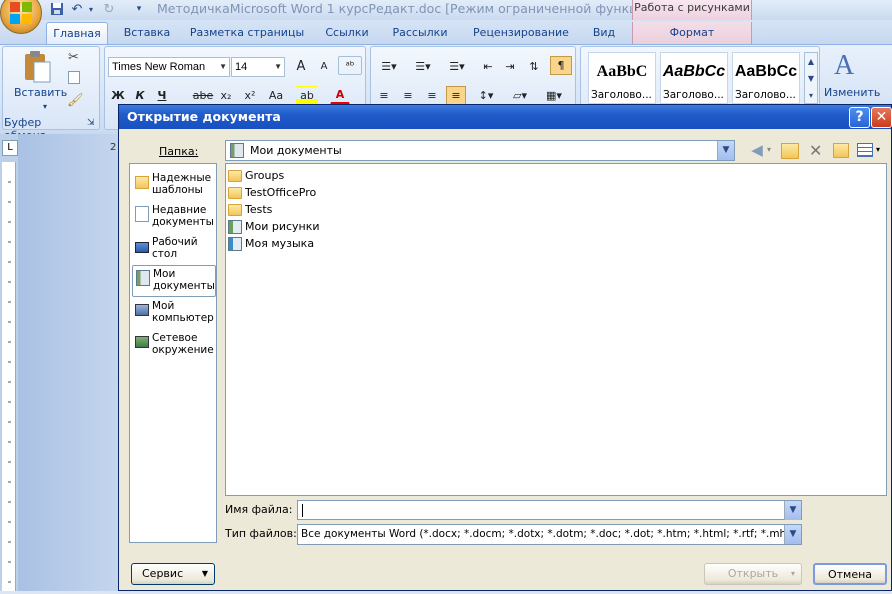 Image resolution: width=892 pixels, height=594 pixels. What do you see at coordinates (169, 67) in the screenshot?
I see `font-name-combo: Times New Roman ▼` at bounding box center [169, 67].